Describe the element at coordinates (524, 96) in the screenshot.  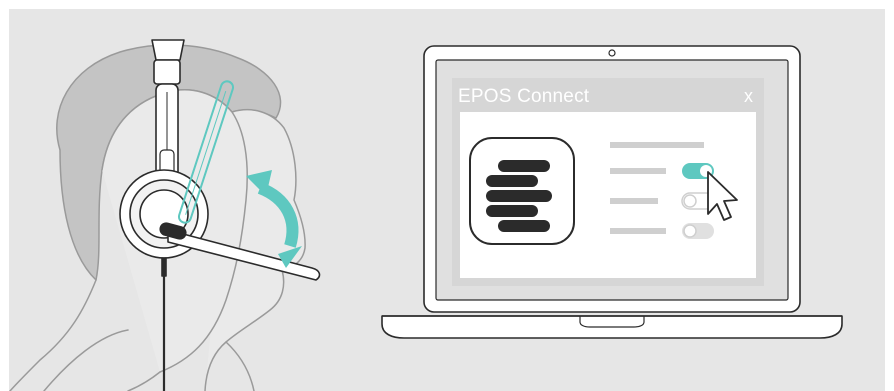
I see `app-title: EPOS Connect` at that location.